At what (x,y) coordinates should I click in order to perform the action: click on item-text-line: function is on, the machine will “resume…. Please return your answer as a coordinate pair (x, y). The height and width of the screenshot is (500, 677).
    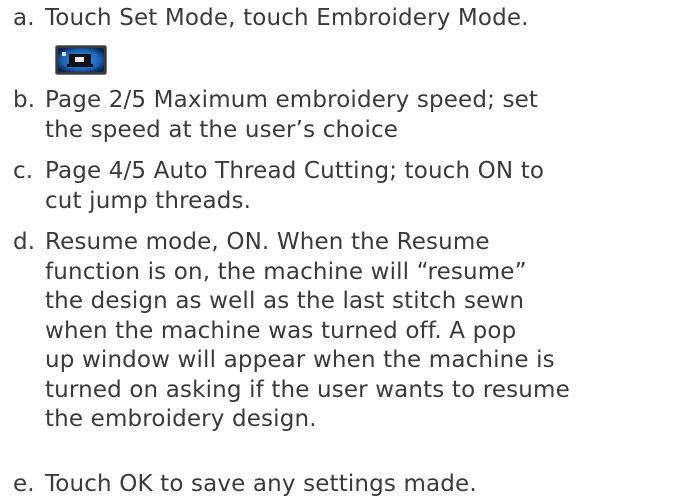
    Looking at the image, I should click on (286, 271).